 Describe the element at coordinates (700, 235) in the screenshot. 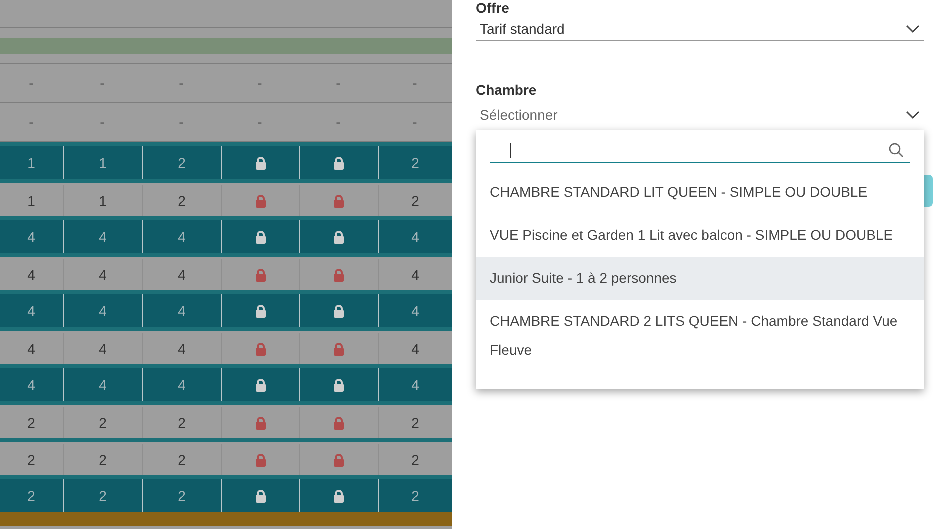

I see `dropdown-option: VUE Piscine et Garden 1 Lit avec balcon - SIMPLE OU DOUBLE` at that location.